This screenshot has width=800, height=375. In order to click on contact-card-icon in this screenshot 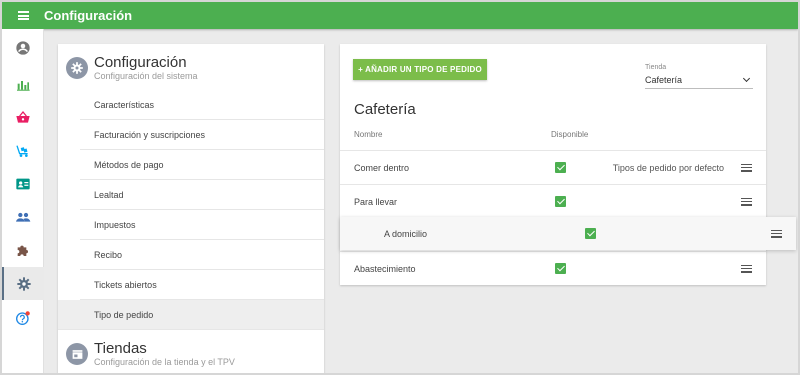, I will do `click(23, 183)`.